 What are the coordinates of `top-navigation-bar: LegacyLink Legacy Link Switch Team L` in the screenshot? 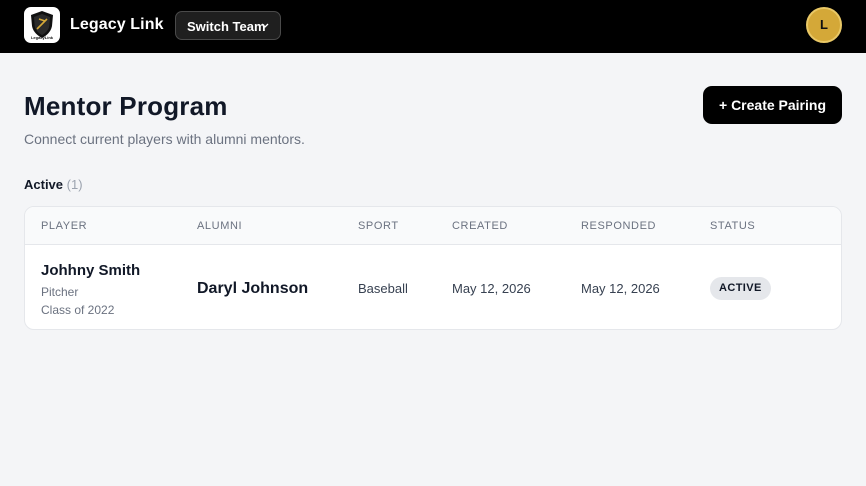 It's located at (433, 26).